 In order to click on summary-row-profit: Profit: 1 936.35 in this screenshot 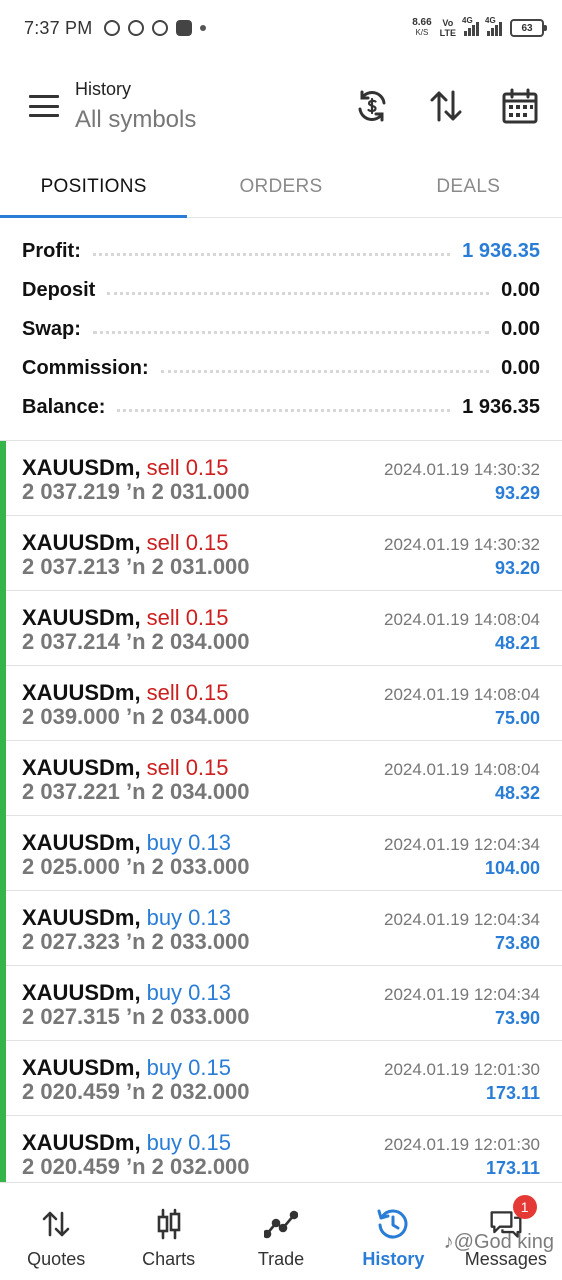, I will do `click(281, 251)`.